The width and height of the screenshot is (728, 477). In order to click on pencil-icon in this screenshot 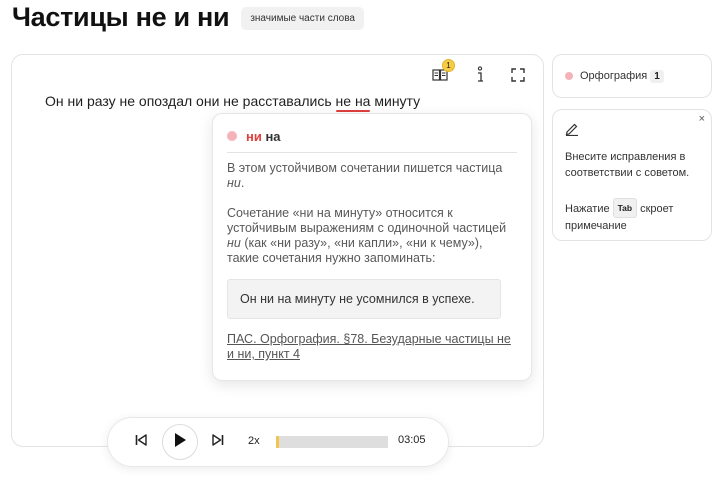, I will do `click(572, 131)`.